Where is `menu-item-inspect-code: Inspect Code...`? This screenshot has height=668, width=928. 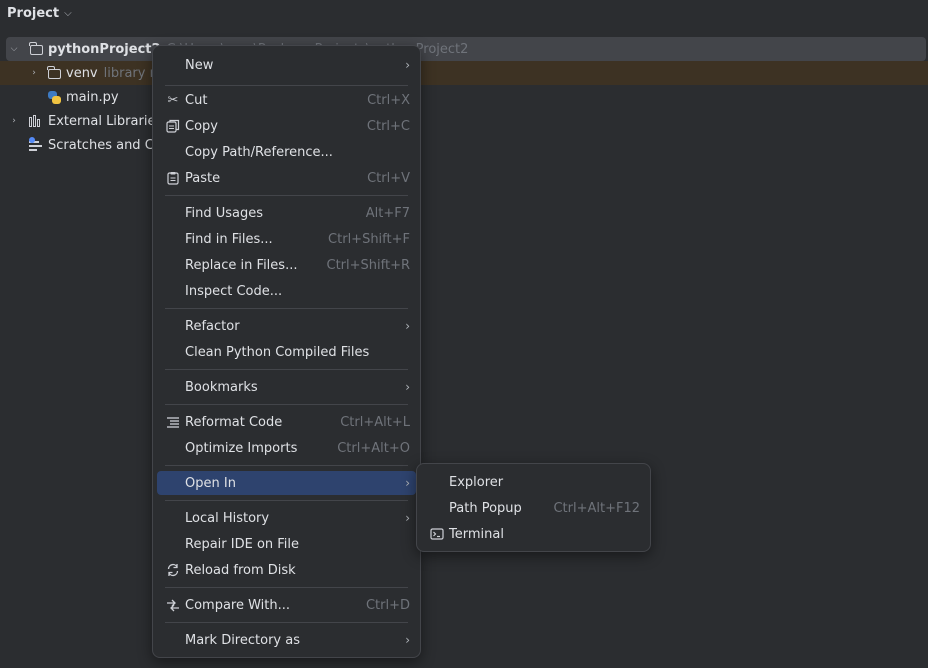
menu-item-inspect-code: Inspect Code... is located at coordinates (286, 291).